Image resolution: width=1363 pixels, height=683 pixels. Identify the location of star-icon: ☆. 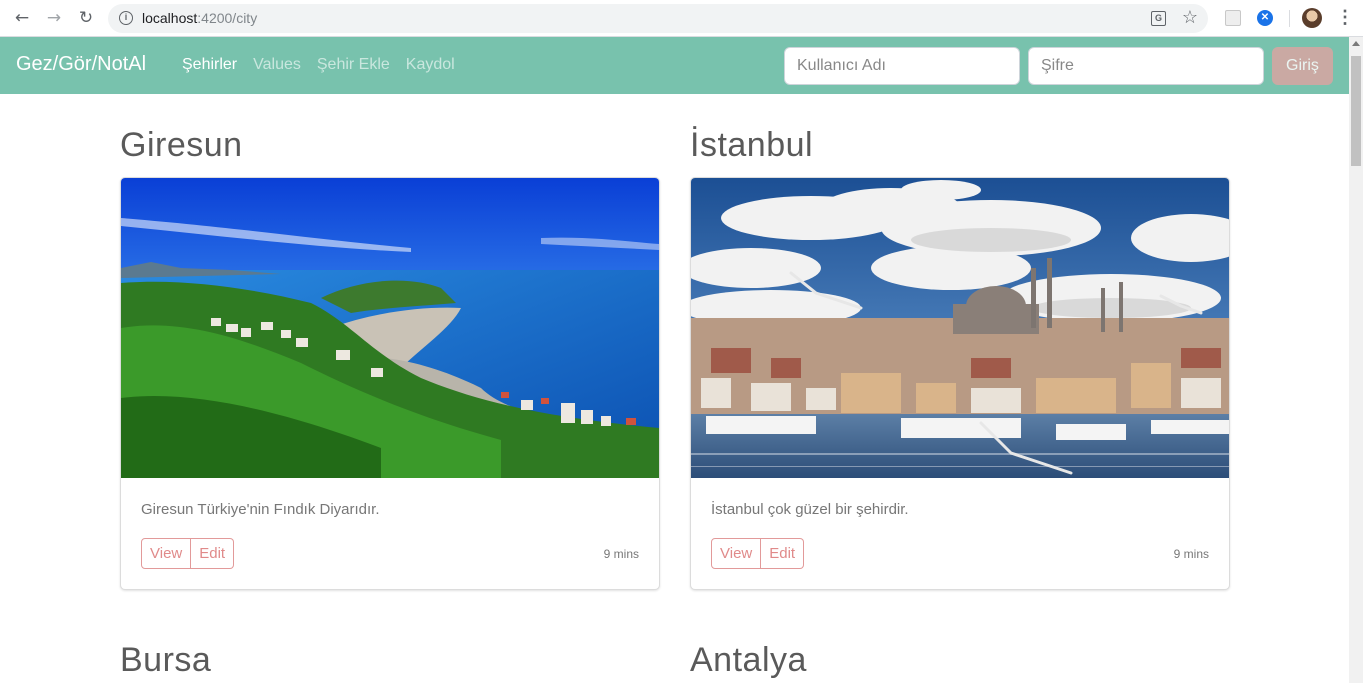
(1190, 17).